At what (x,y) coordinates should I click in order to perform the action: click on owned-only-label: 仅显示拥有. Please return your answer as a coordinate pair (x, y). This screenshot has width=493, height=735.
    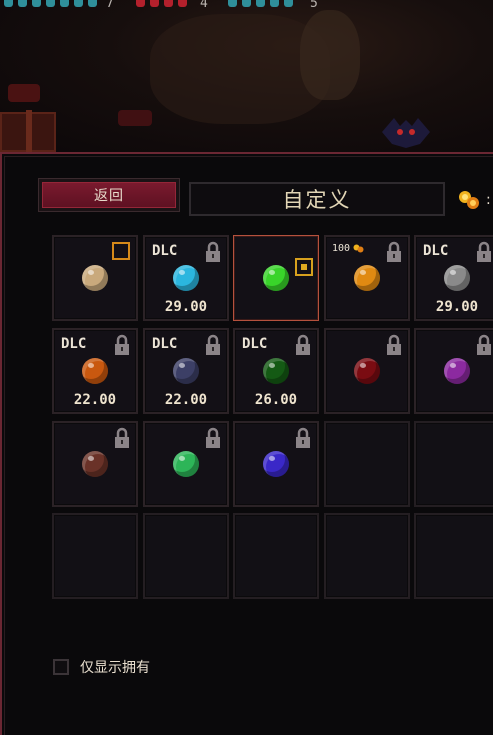
    Looking at the image, I should click on (115, 668).